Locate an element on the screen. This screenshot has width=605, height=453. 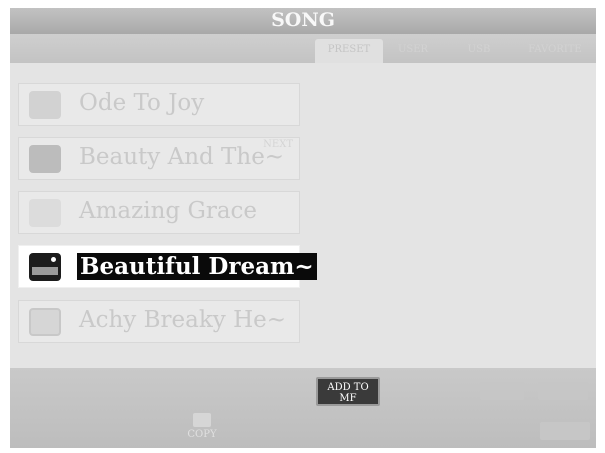
music-icon is located at coordinates (45, 213).